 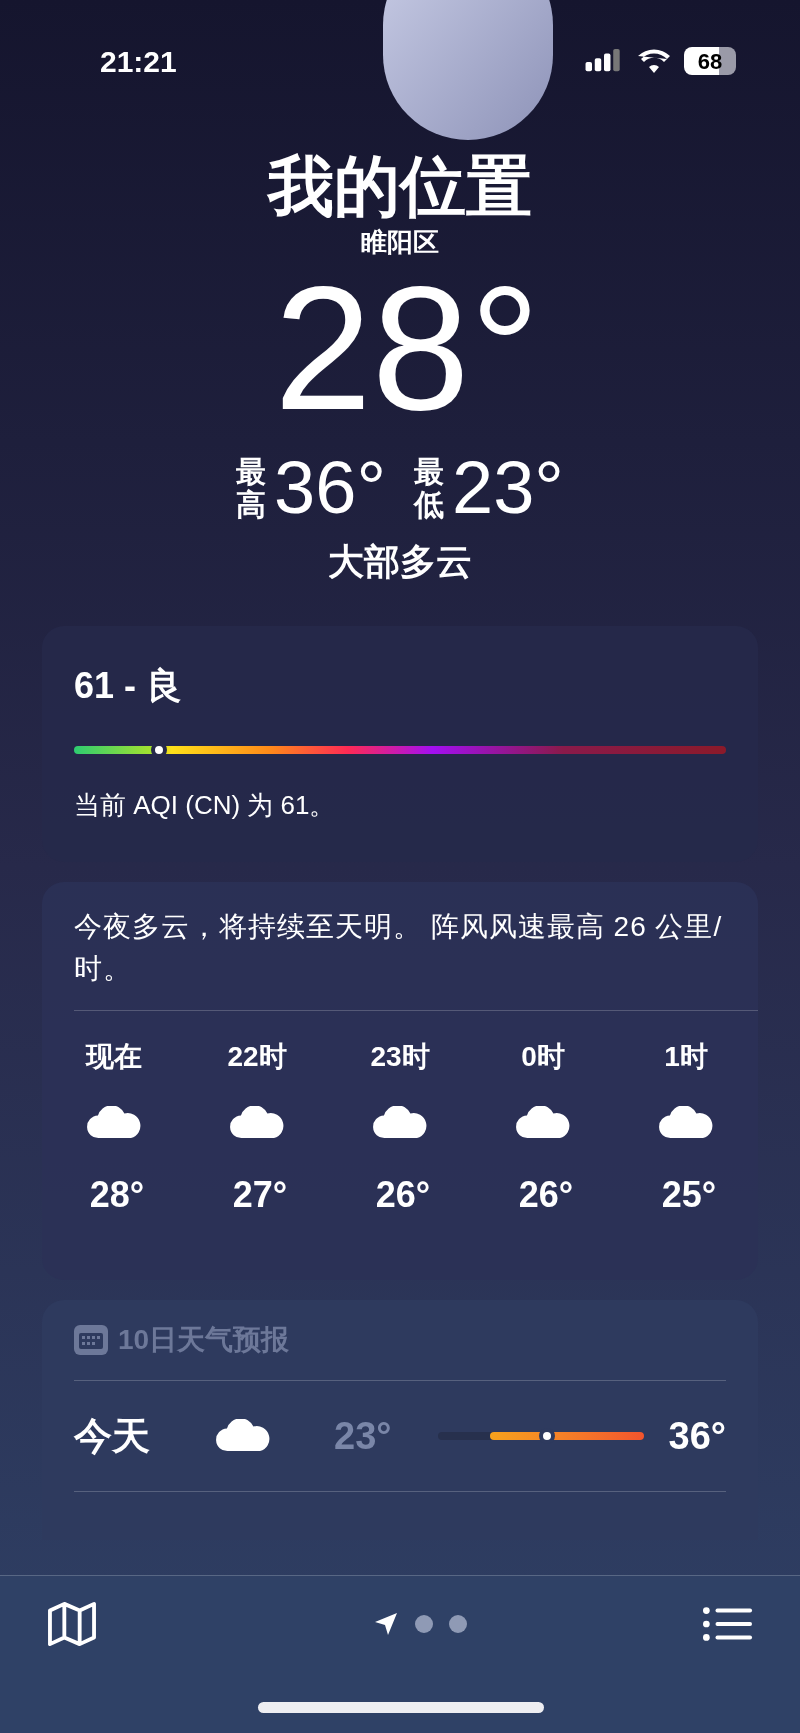 What do you see at coordinates (205, 805) in the screenshot?
I see `aqi-description: 当前 AQI (CN) 为 61。` at bounding box center [205, 805].